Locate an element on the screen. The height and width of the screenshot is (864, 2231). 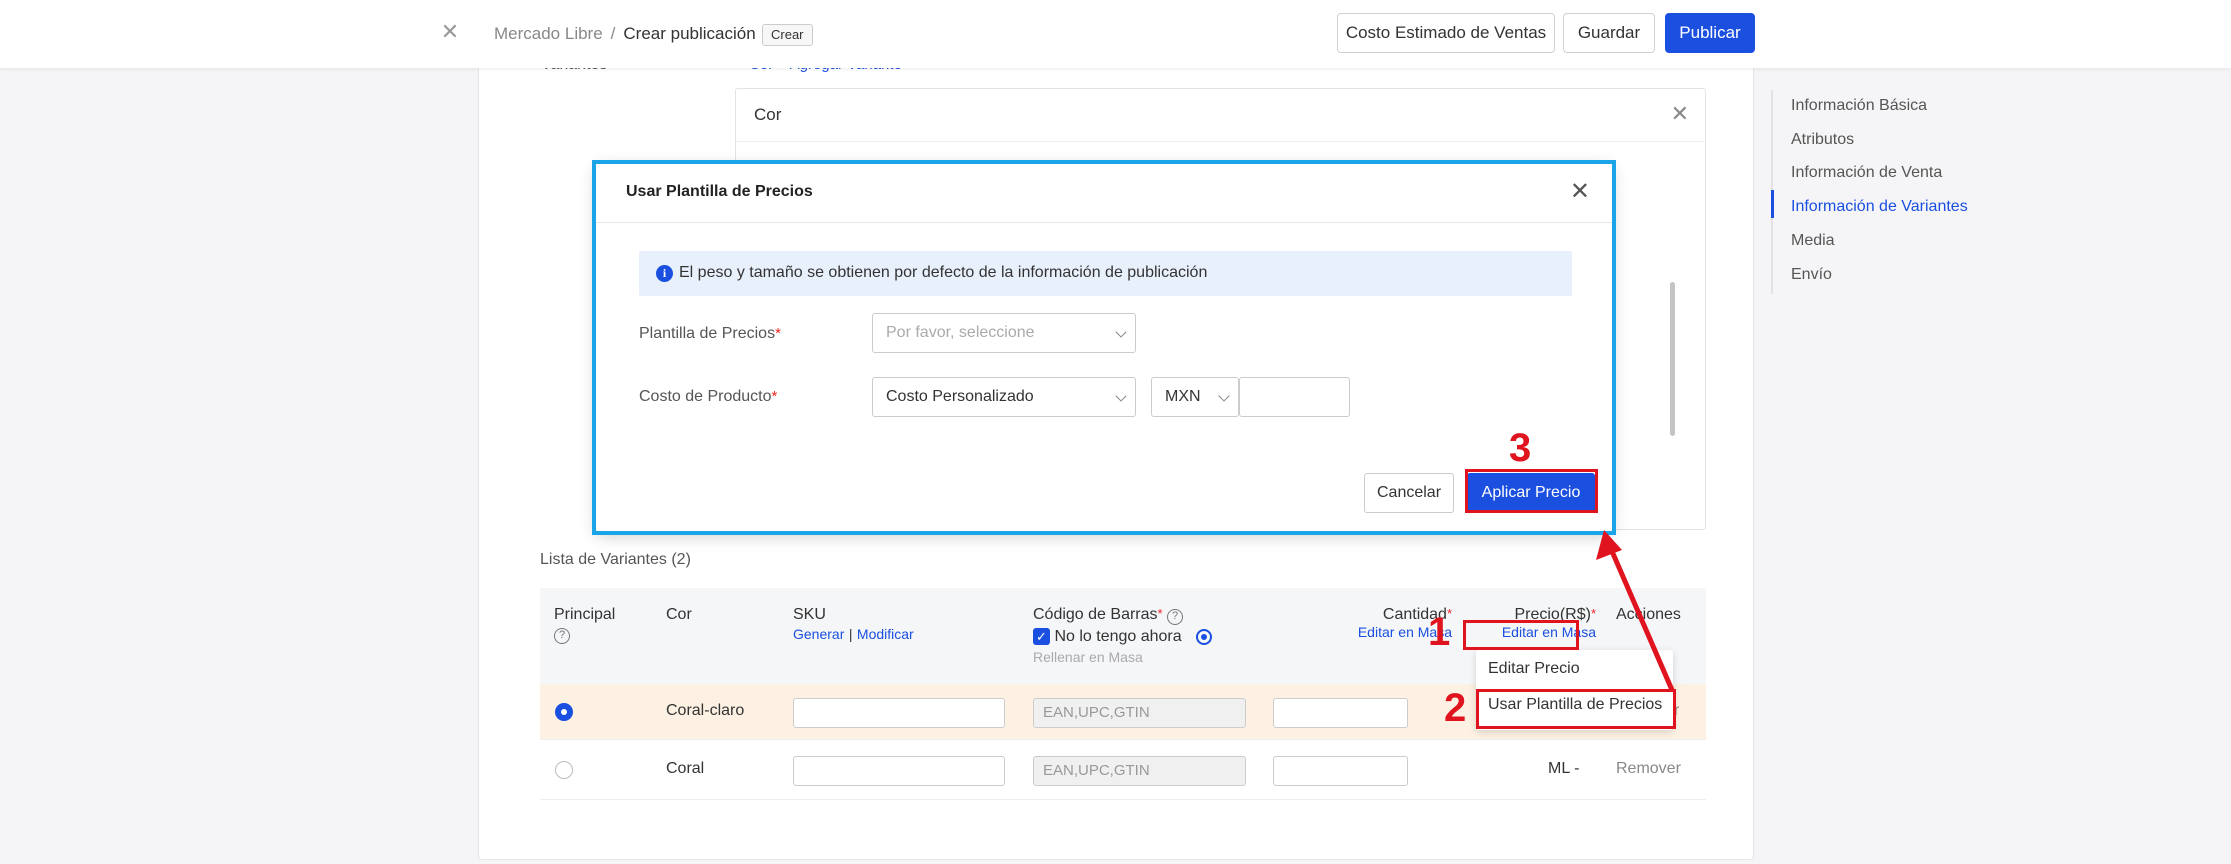
annotation-step-3: 3 is located at coordinates (1520, 448).